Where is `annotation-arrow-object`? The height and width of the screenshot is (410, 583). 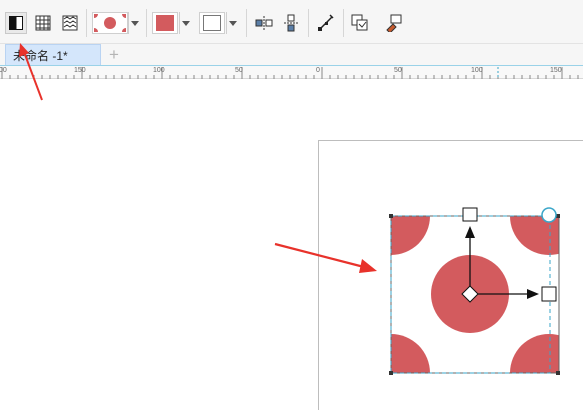
annotation-arrow-object is located at coordinates (319, 255).